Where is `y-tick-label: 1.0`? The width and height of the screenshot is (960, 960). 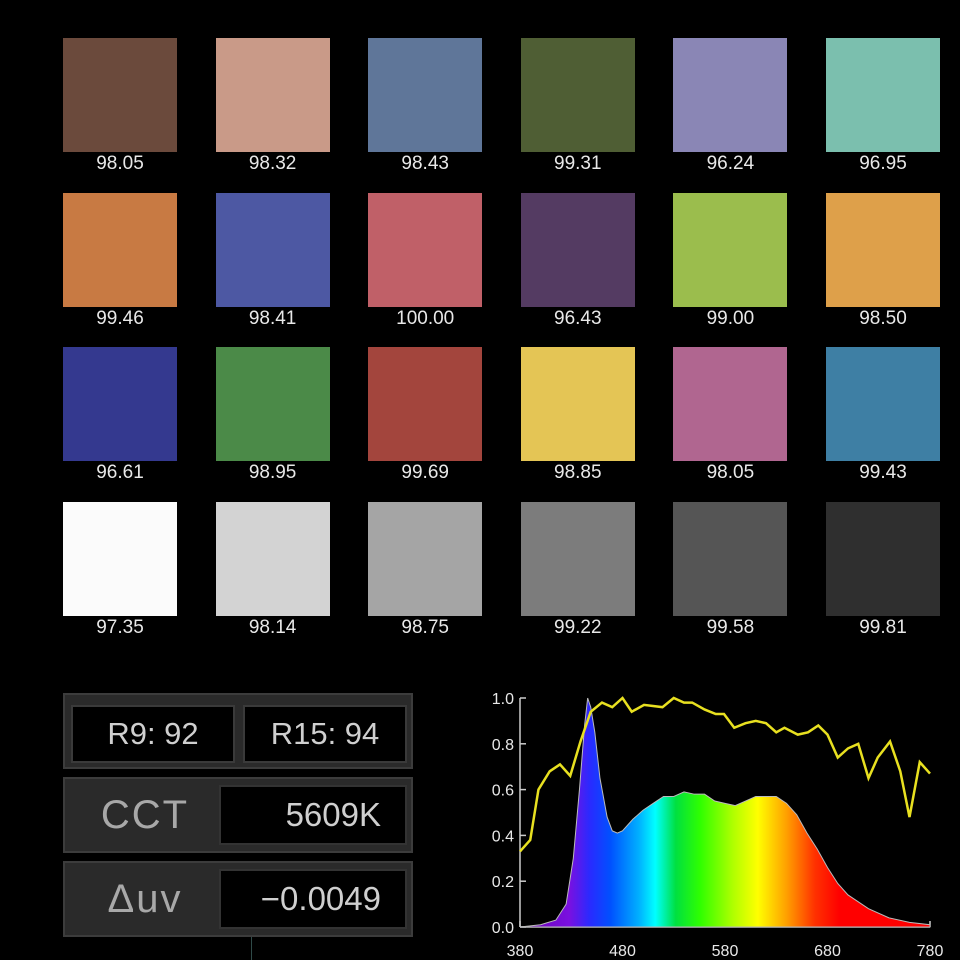
y-tick-label: 1.0 is located at coordinates (503, 699).